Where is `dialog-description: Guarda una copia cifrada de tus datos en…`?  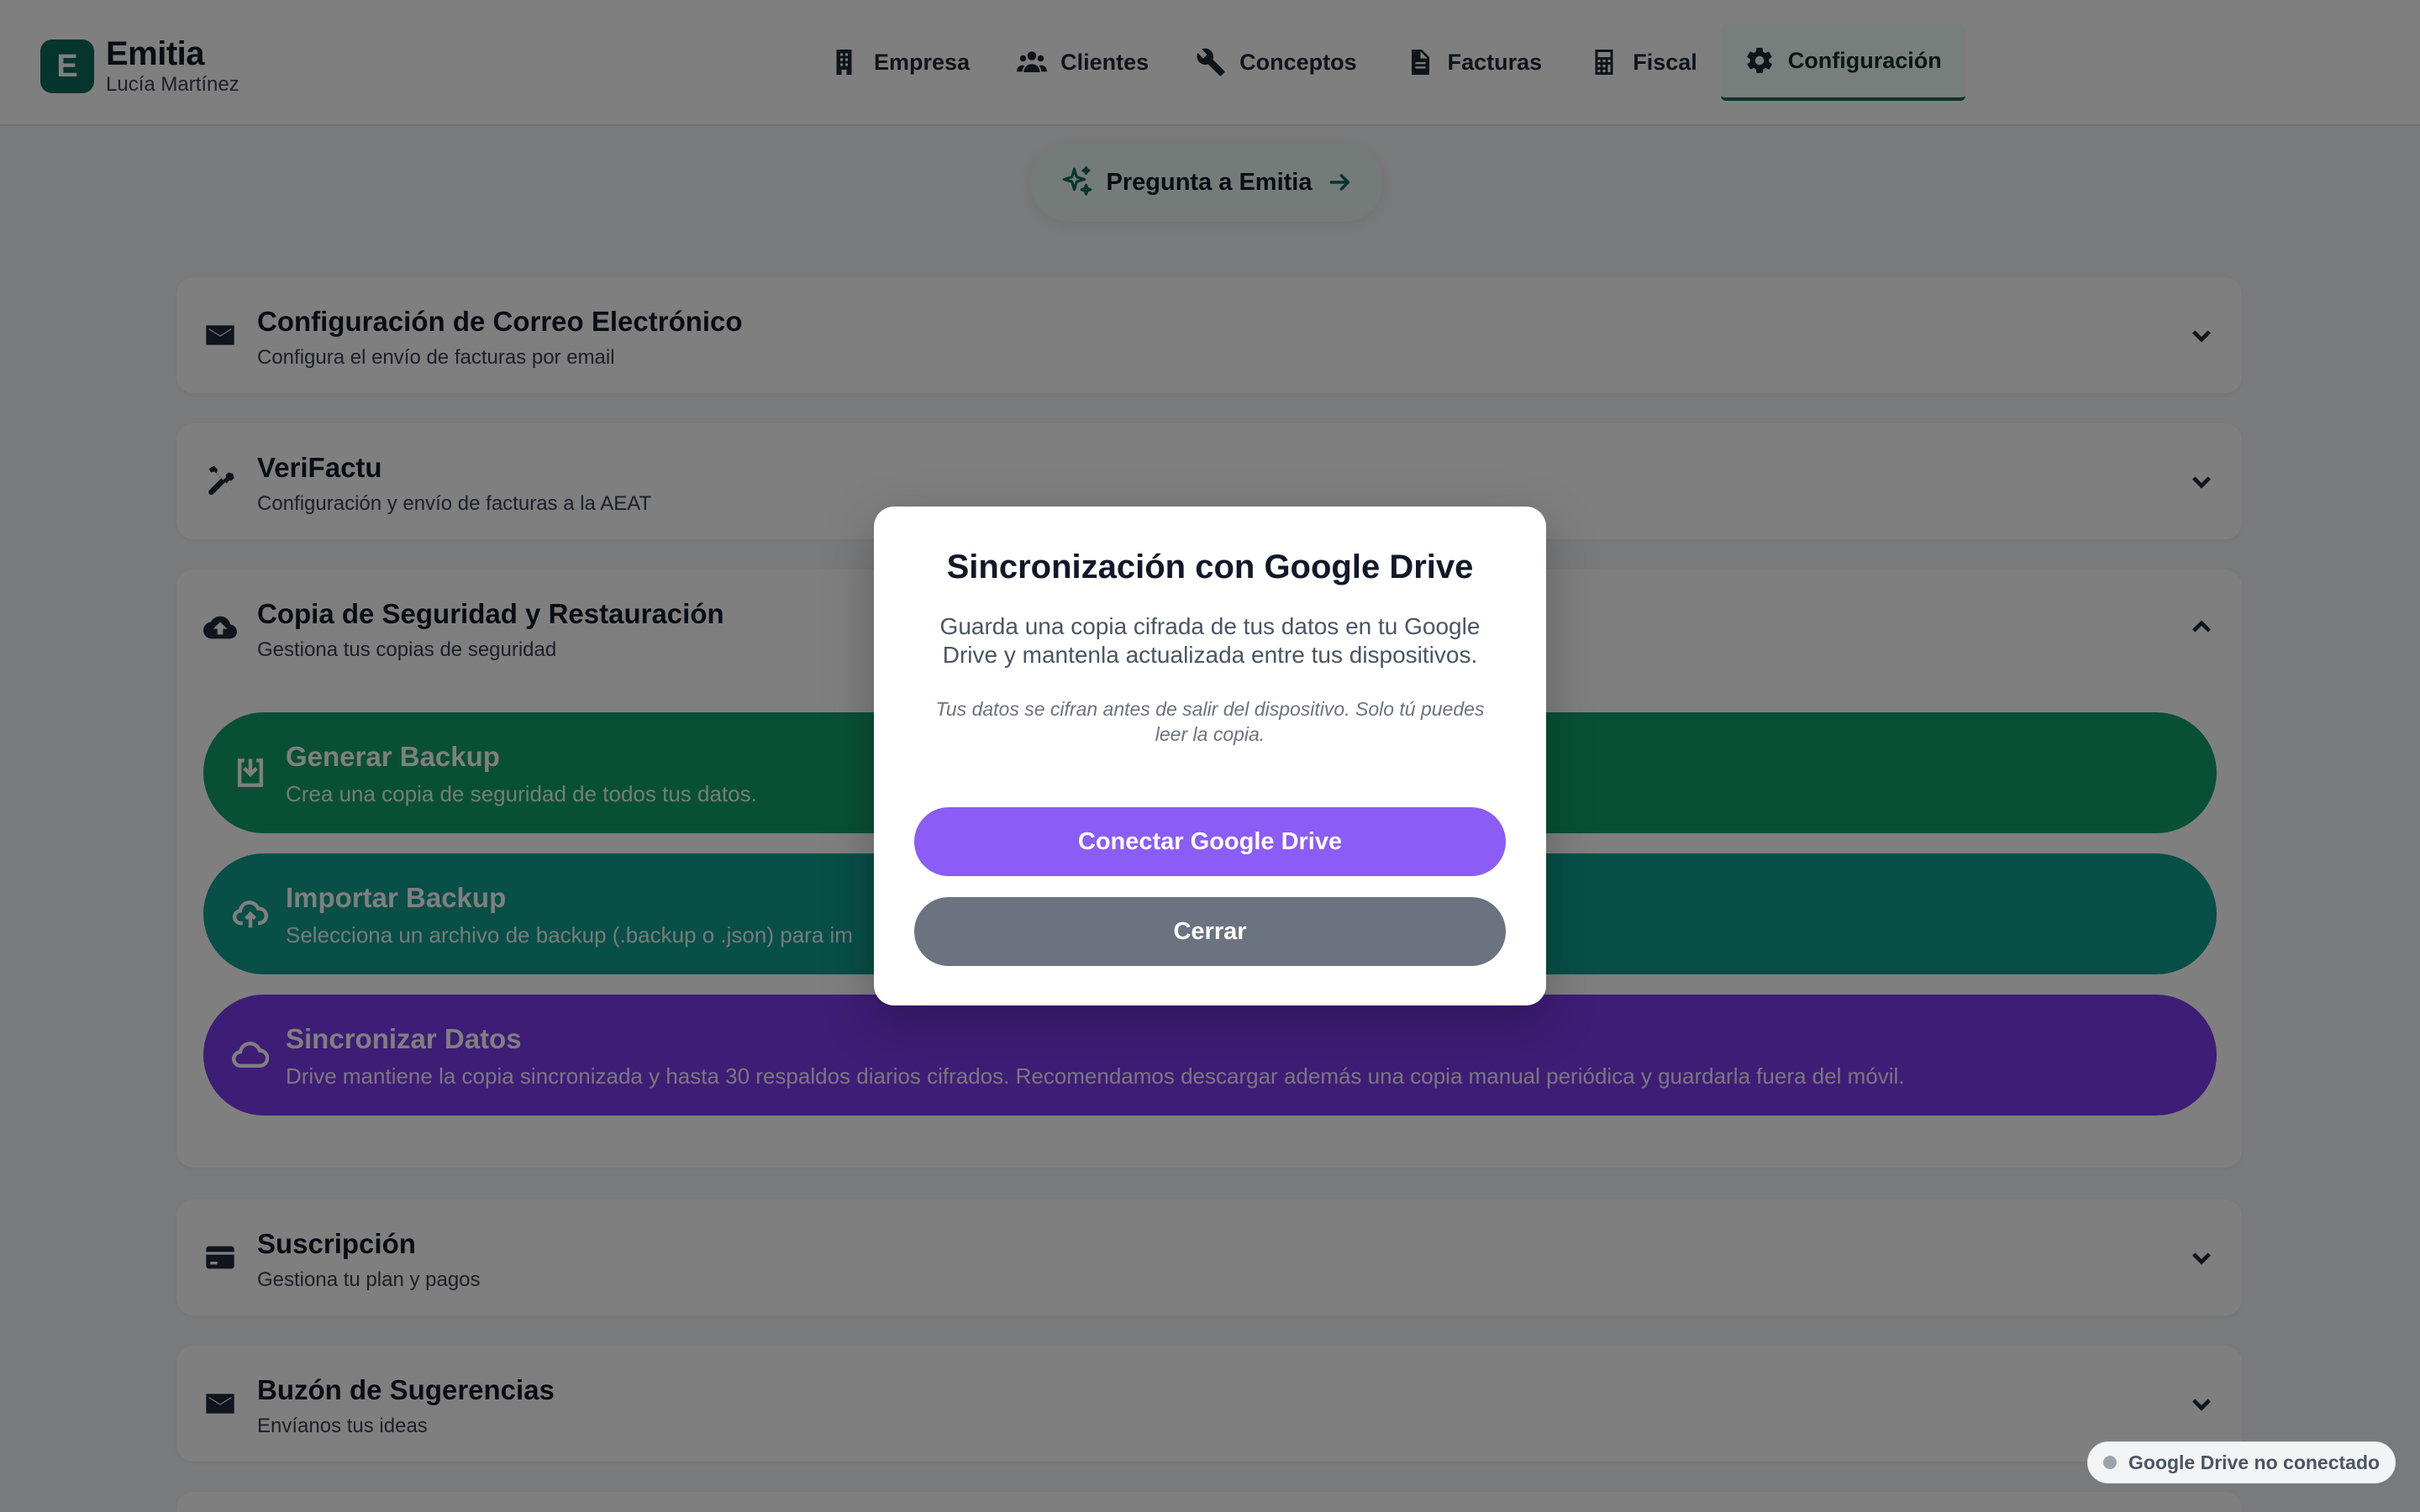
dialog-description: Guarda una copia cifrada de tus datos en… is located at coordinates (1210, 640).